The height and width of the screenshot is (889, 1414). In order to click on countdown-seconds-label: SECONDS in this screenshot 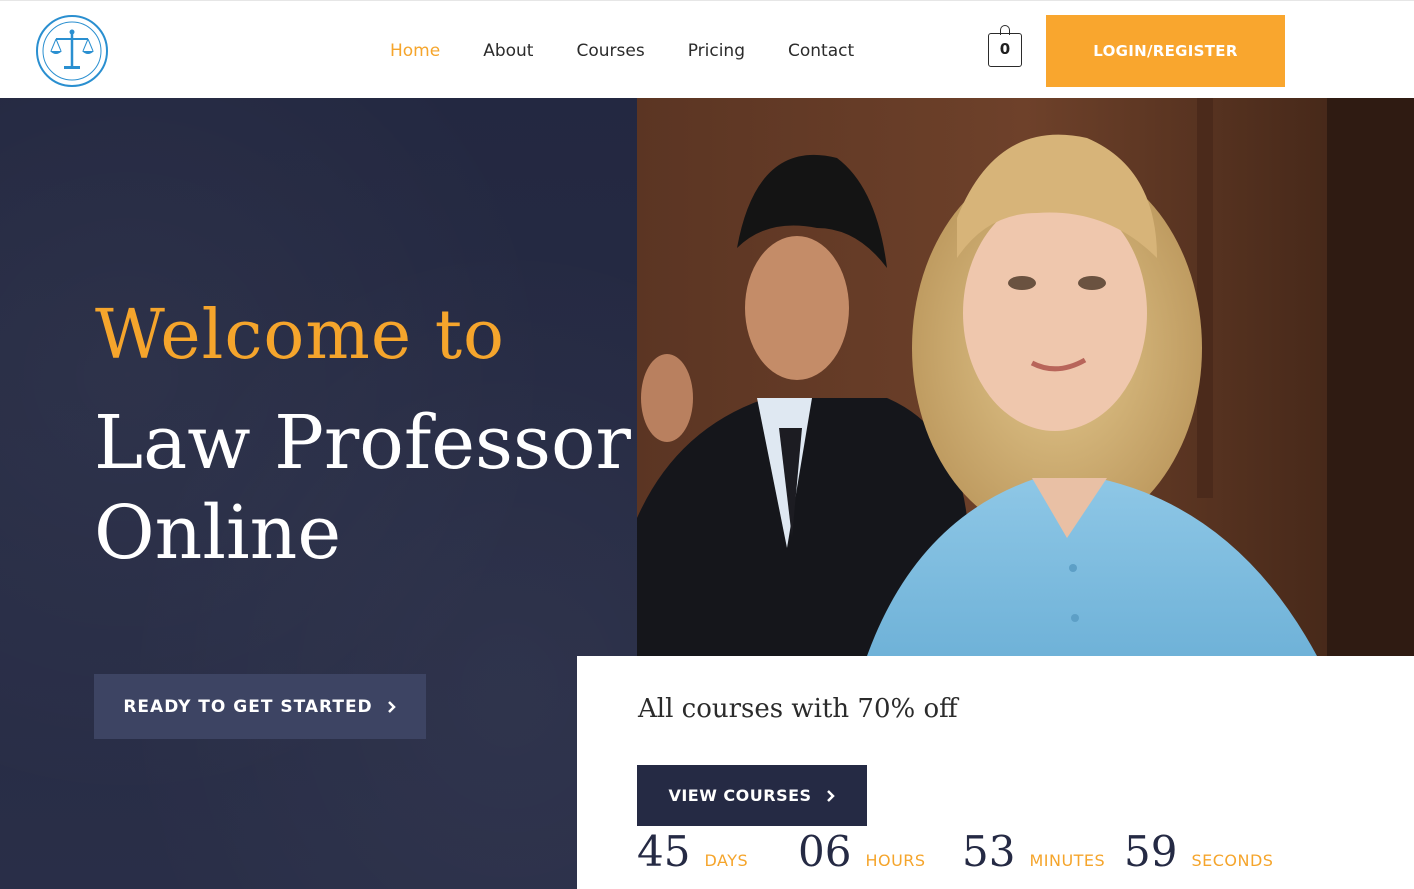, I will do `click(1232, 860)`.